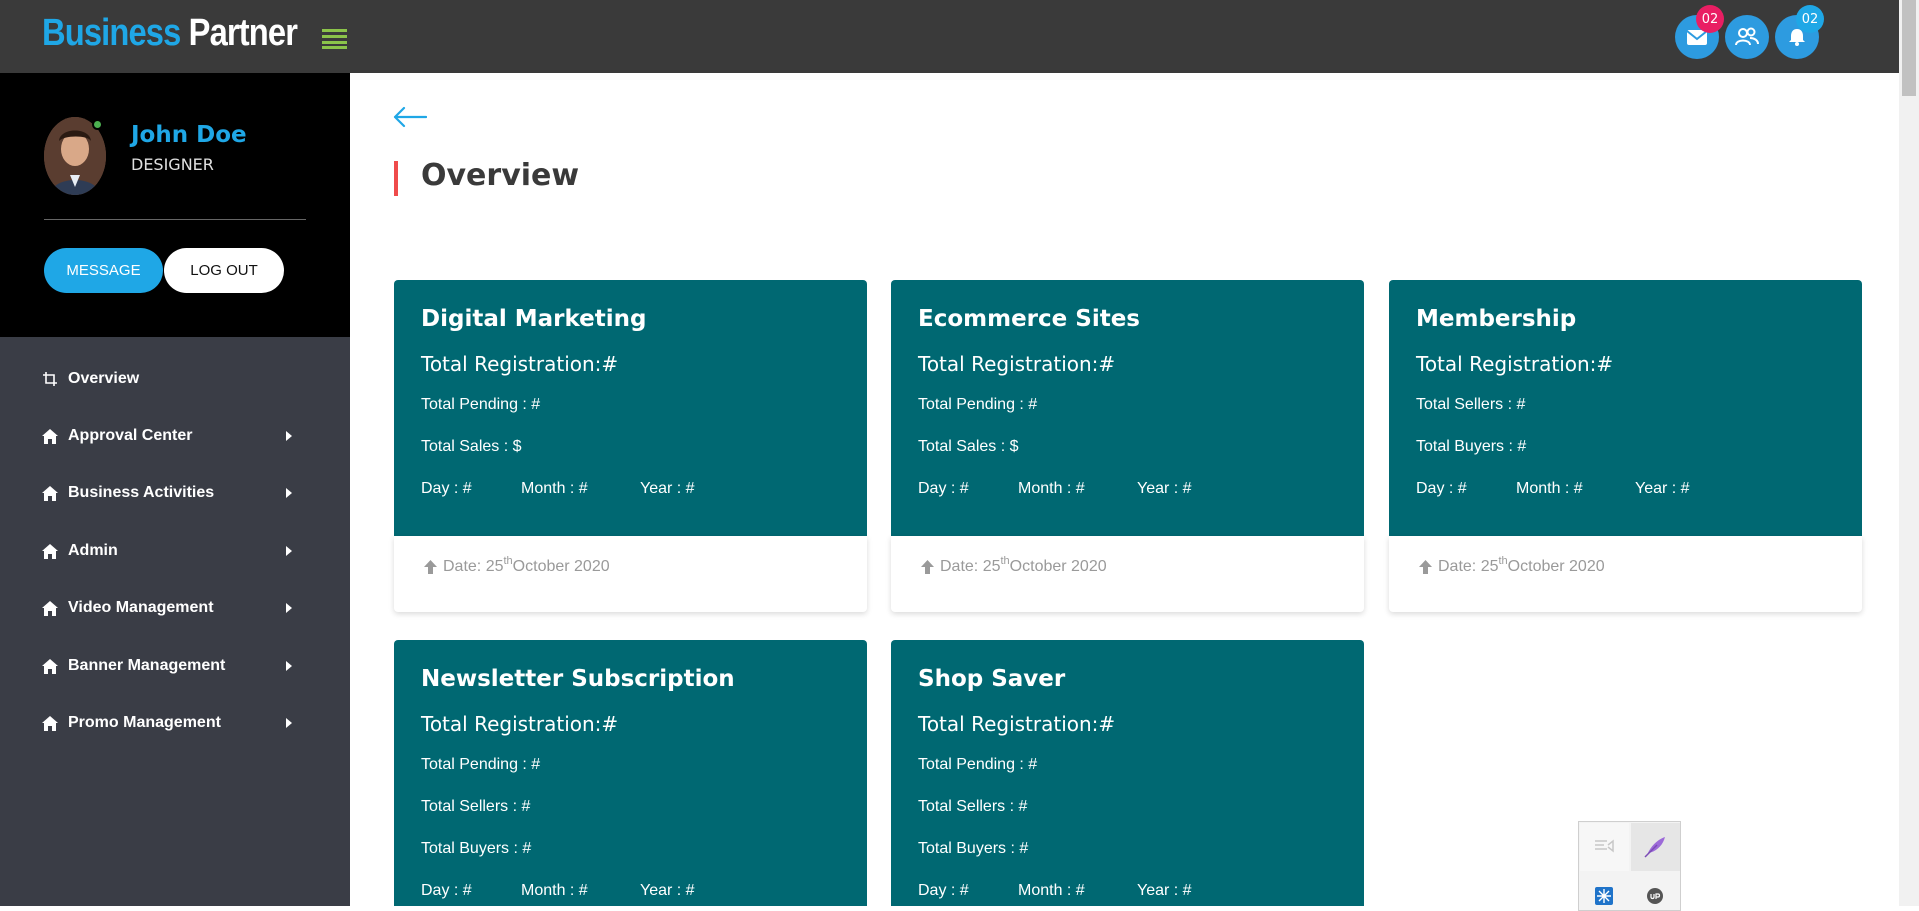  I want to click on app-logo: Business Partner, so click(170, 33).